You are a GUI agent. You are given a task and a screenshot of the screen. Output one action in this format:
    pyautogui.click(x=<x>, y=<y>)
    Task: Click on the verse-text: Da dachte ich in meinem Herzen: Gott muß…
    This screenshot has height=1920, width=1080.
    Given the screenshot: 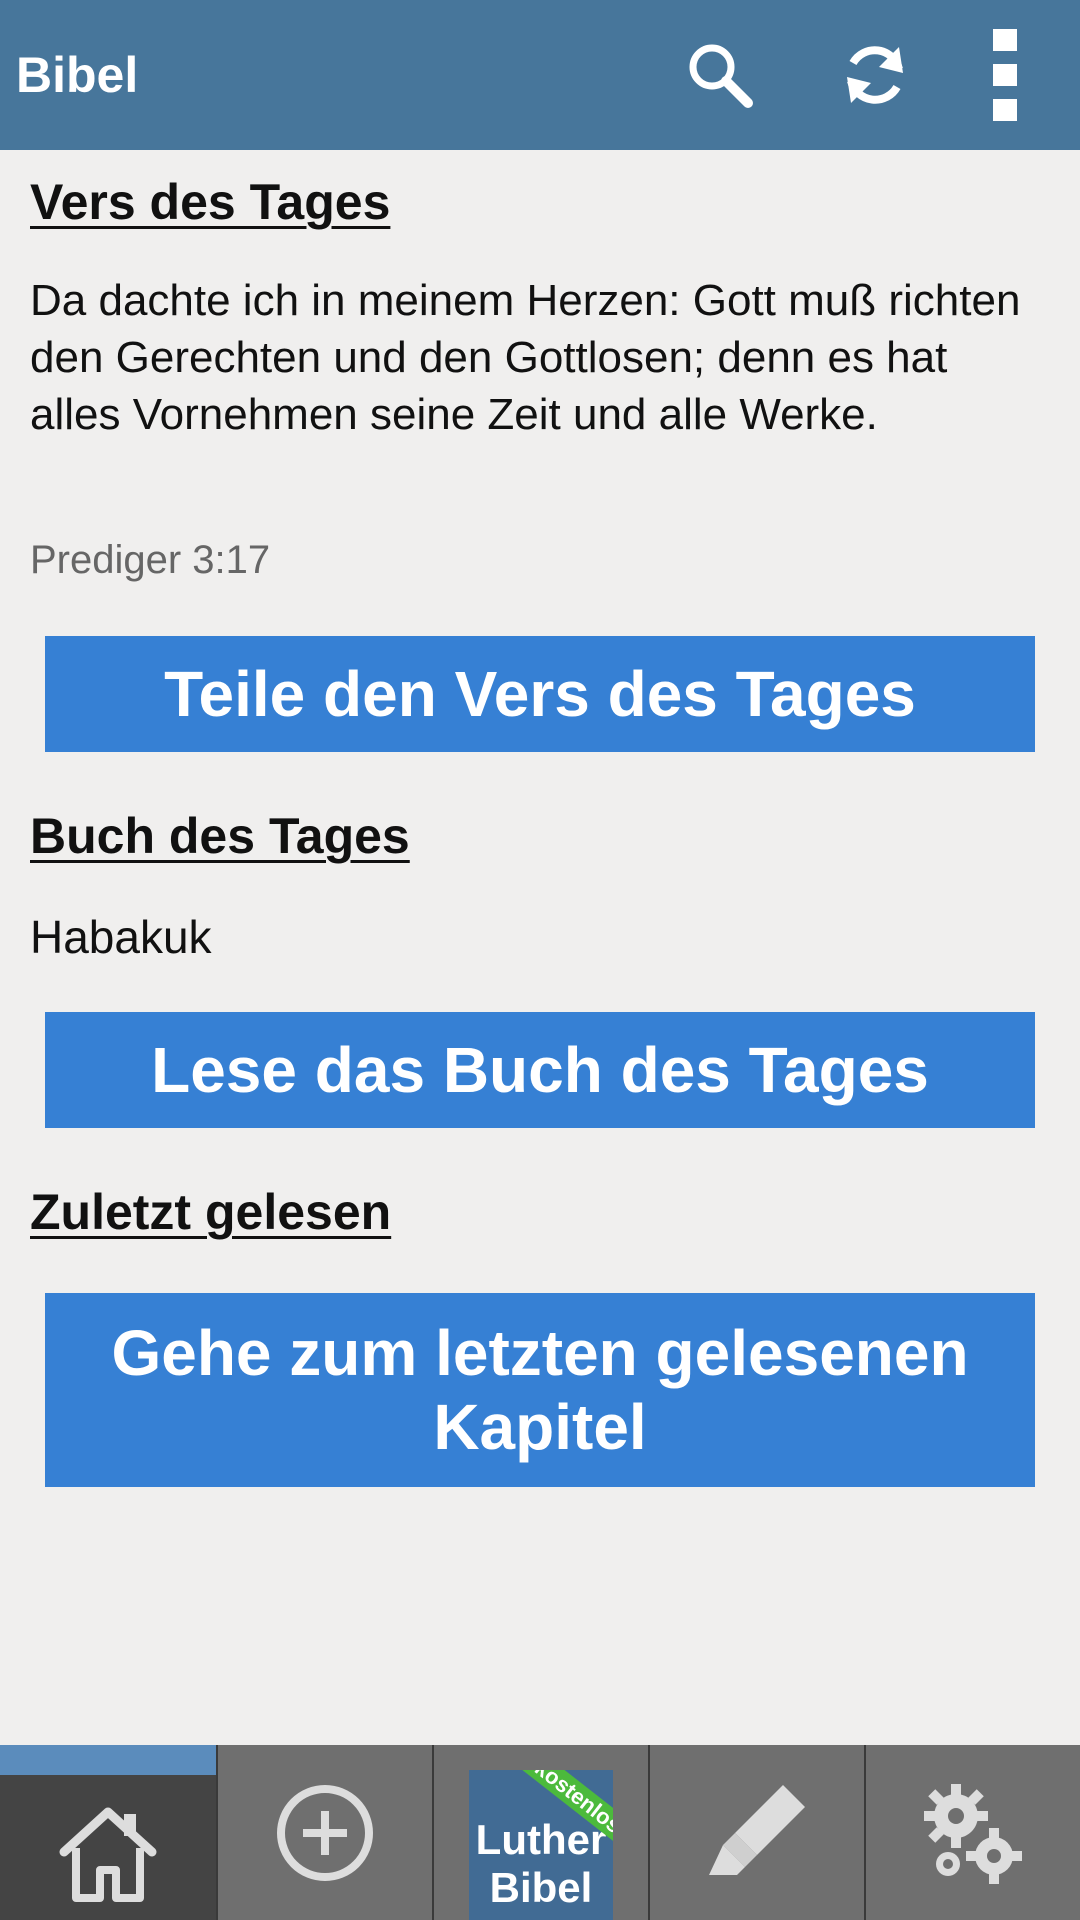 What is the action you would take?
    pyautogui.click(x=525, y=357)
    